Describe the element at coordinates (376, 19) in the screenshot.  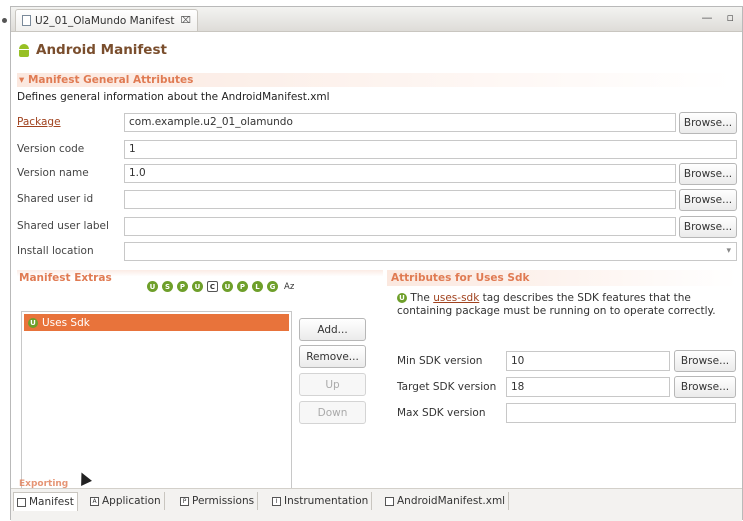
I see `editor-tabbar: U2_01_OlaMundo Manifest ⌧ — ▫` at that location.